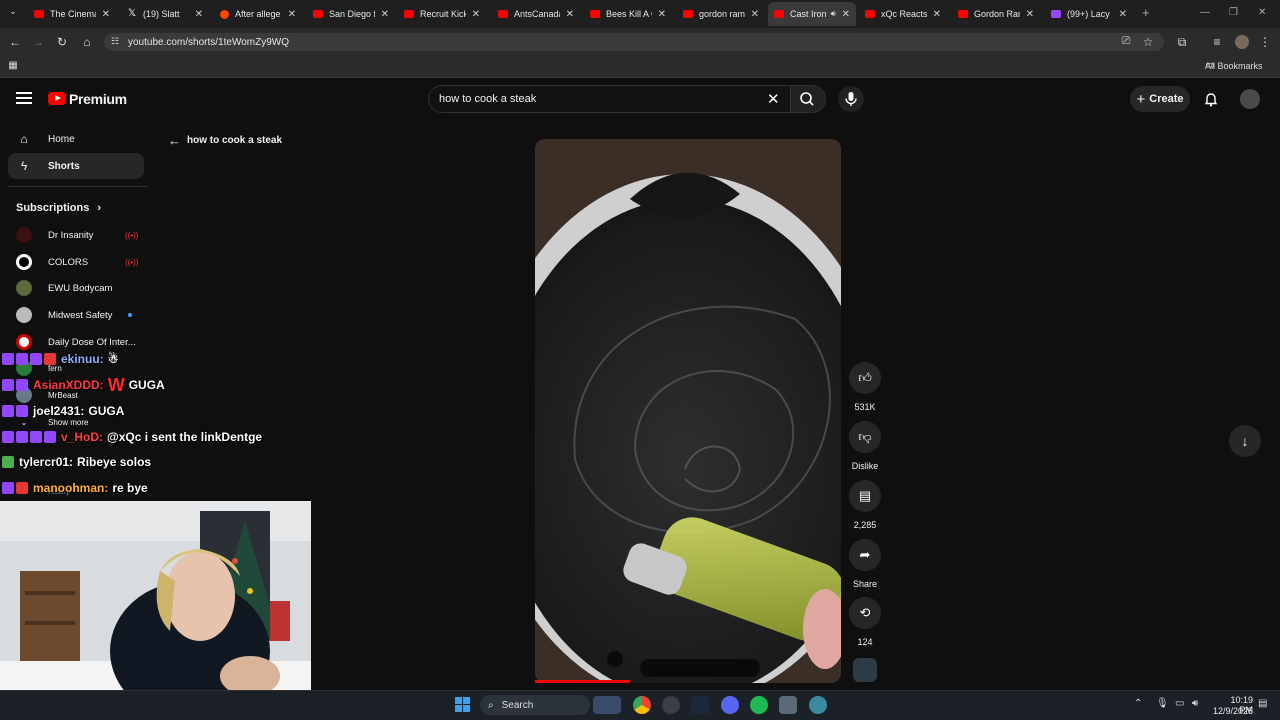  I want to click on new-tab-button: +, so click(1146, 12).